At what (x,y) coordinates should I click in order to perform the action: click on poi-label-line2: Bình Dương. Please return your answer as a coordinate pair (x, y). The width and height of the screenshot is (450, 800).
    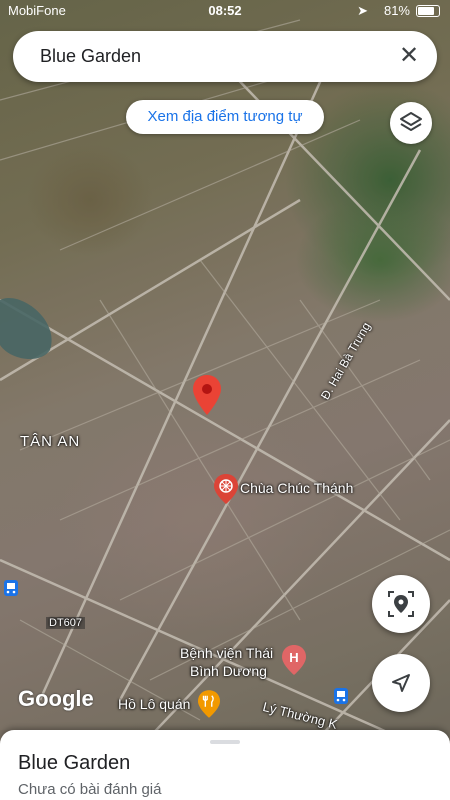
    Looking at the image, I should click on (228, 671).